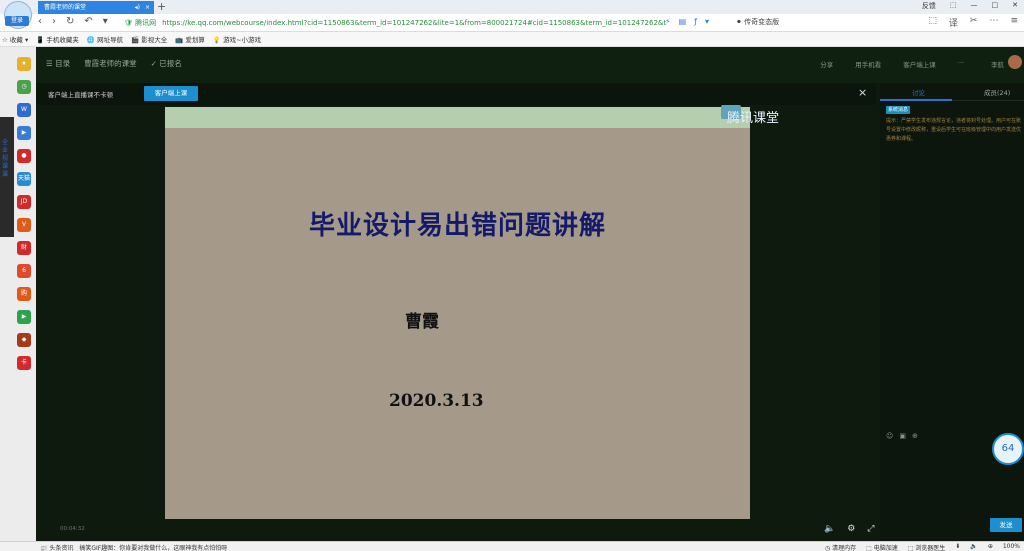 Image resolution: width=1024 pixels, height=551 pixels. Describe the element at coordinates (1011, 547) in the screenshot. I see `zoom-level: 100%` at that location.